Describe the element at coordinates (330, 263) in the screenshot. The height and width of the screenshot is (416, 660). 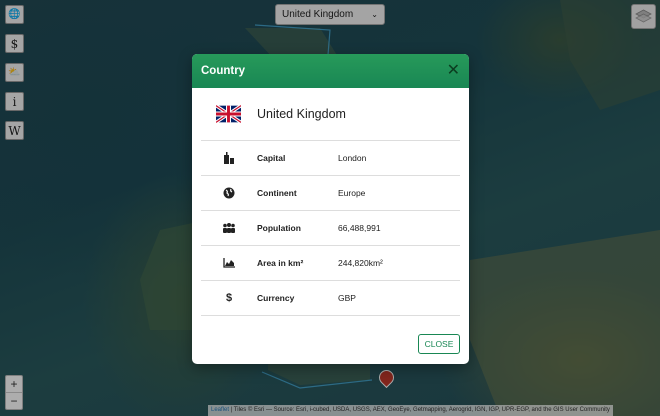
I see `info-row-area: Area in km² 244,820km²` at that location.